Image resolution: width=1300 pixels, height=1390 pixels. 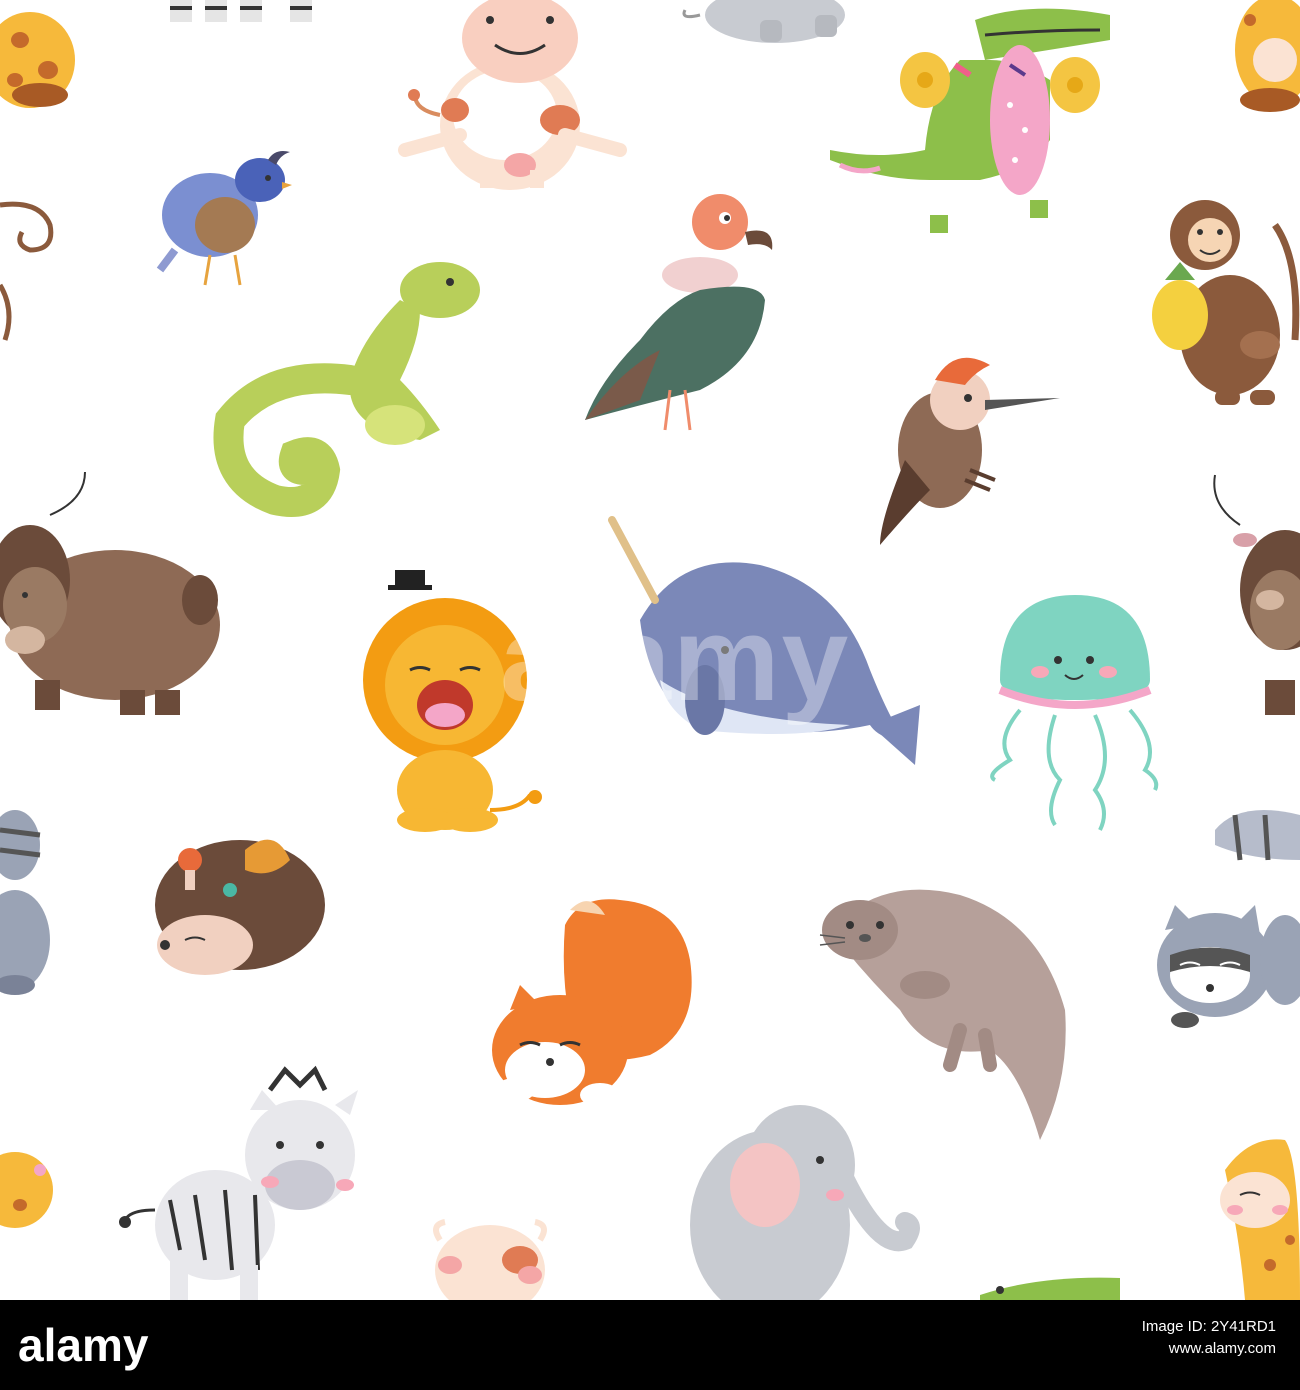 What do you see at coordinates (26, 1190) in the screenshot?
I see `giraffe-bottom-left` at bounding box center [26, 1190].